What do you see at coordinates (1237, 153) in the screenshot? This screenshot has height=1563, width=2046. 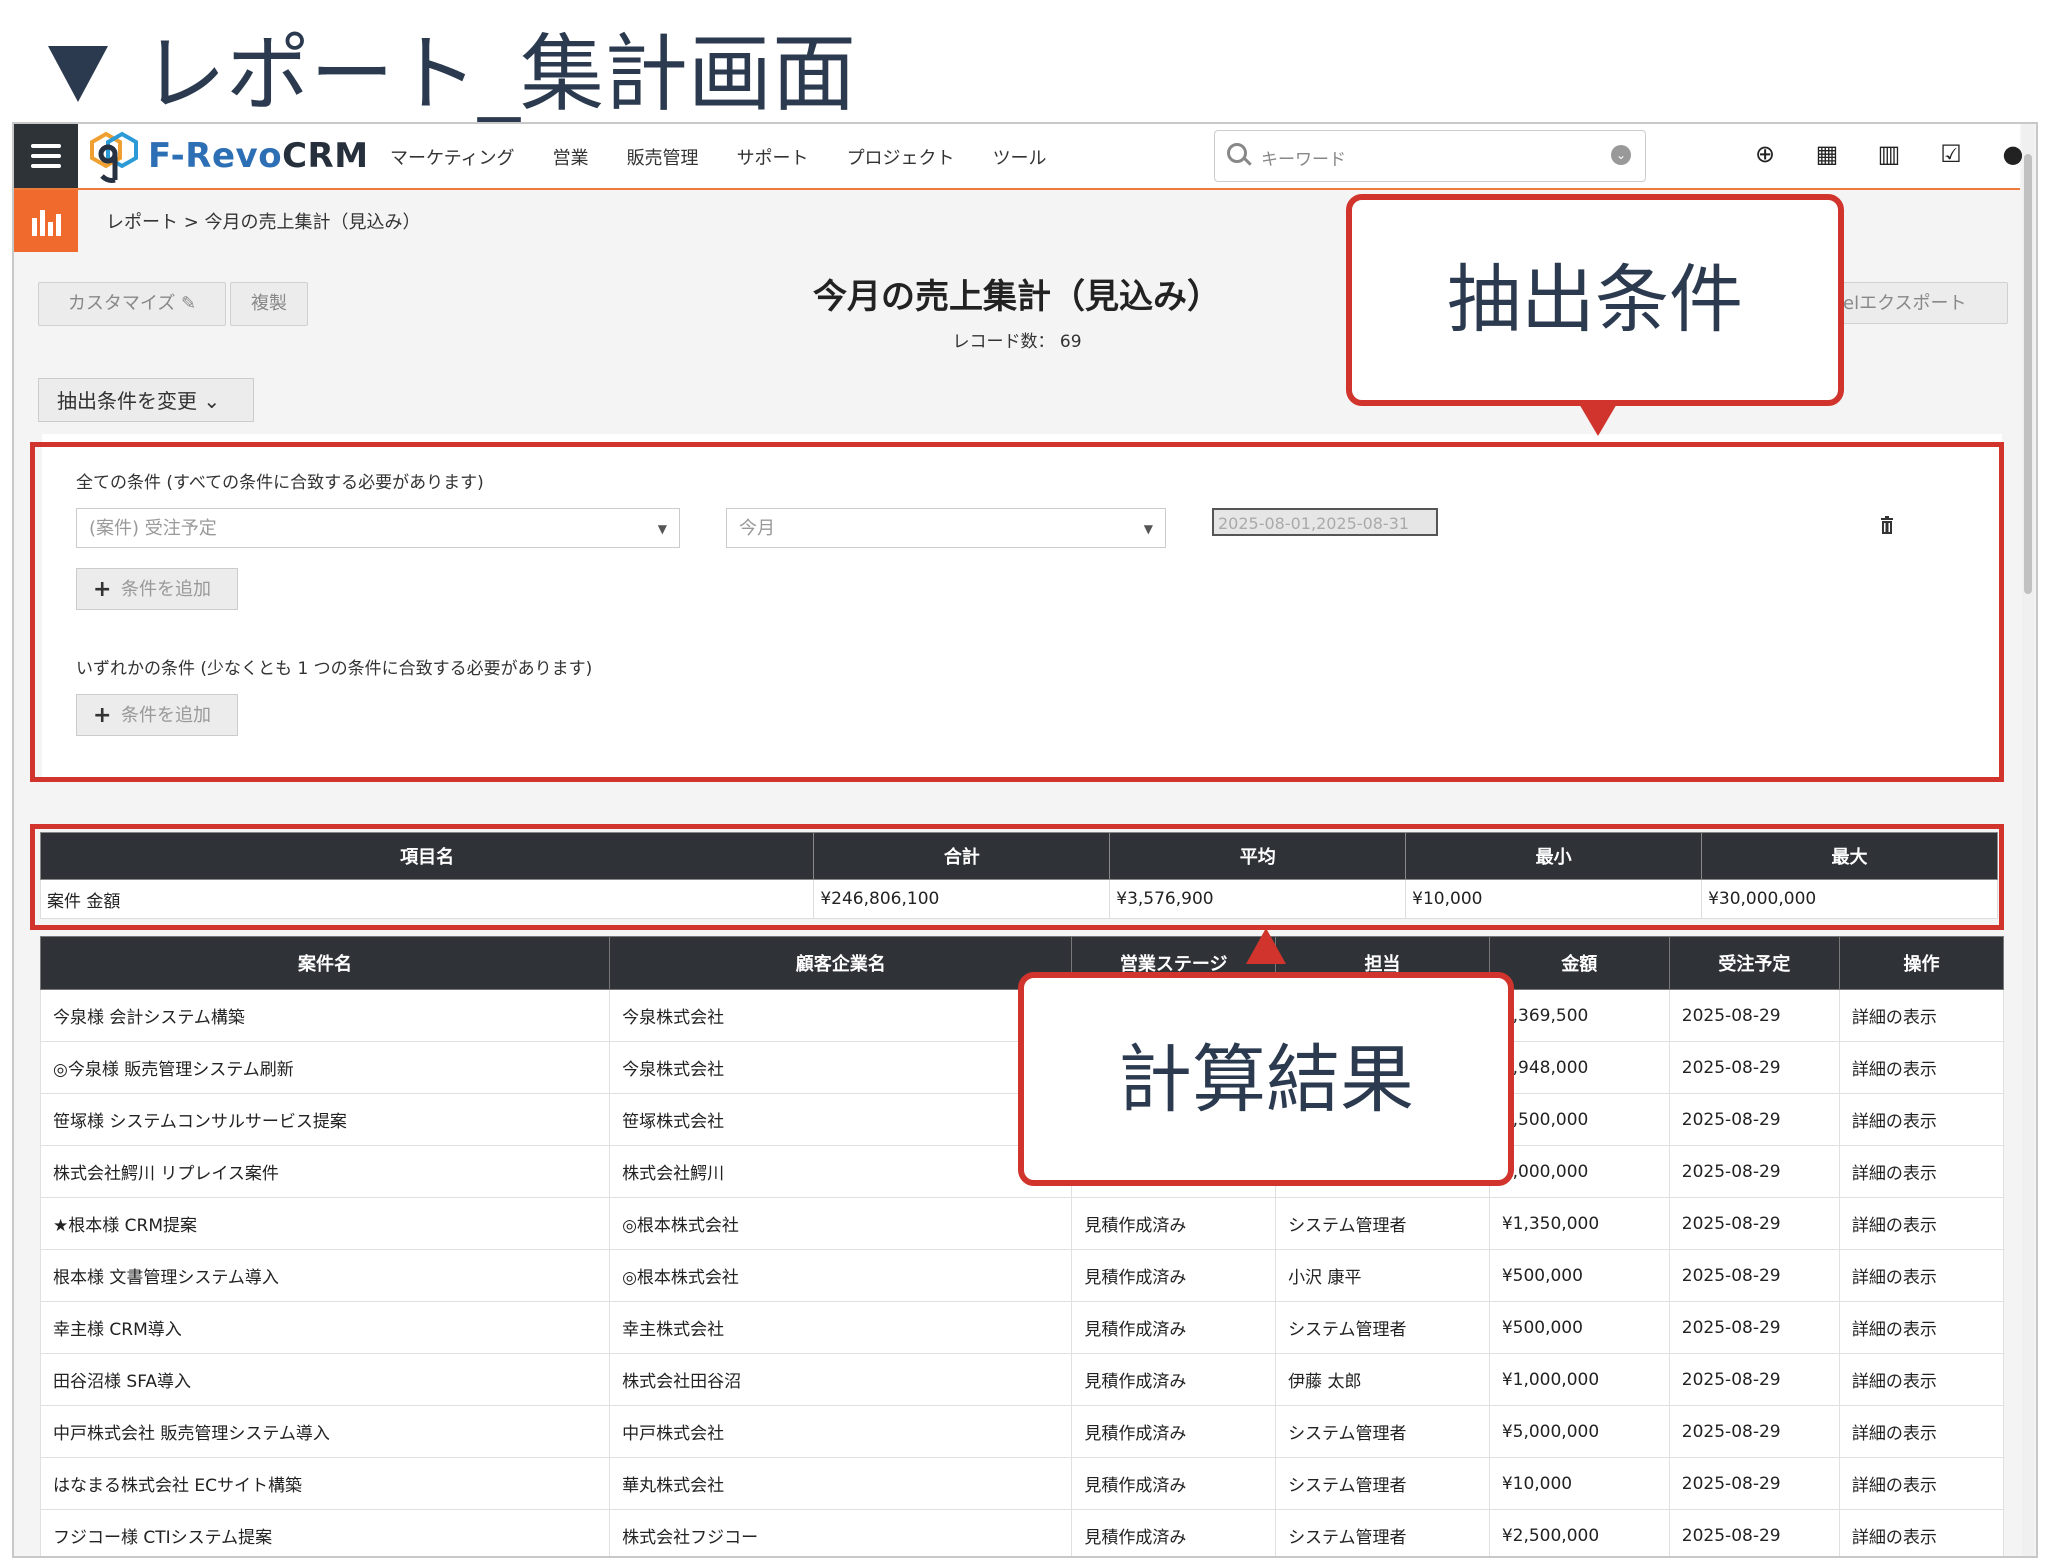 I see `search-icon` at bounding box center [1237, 153].